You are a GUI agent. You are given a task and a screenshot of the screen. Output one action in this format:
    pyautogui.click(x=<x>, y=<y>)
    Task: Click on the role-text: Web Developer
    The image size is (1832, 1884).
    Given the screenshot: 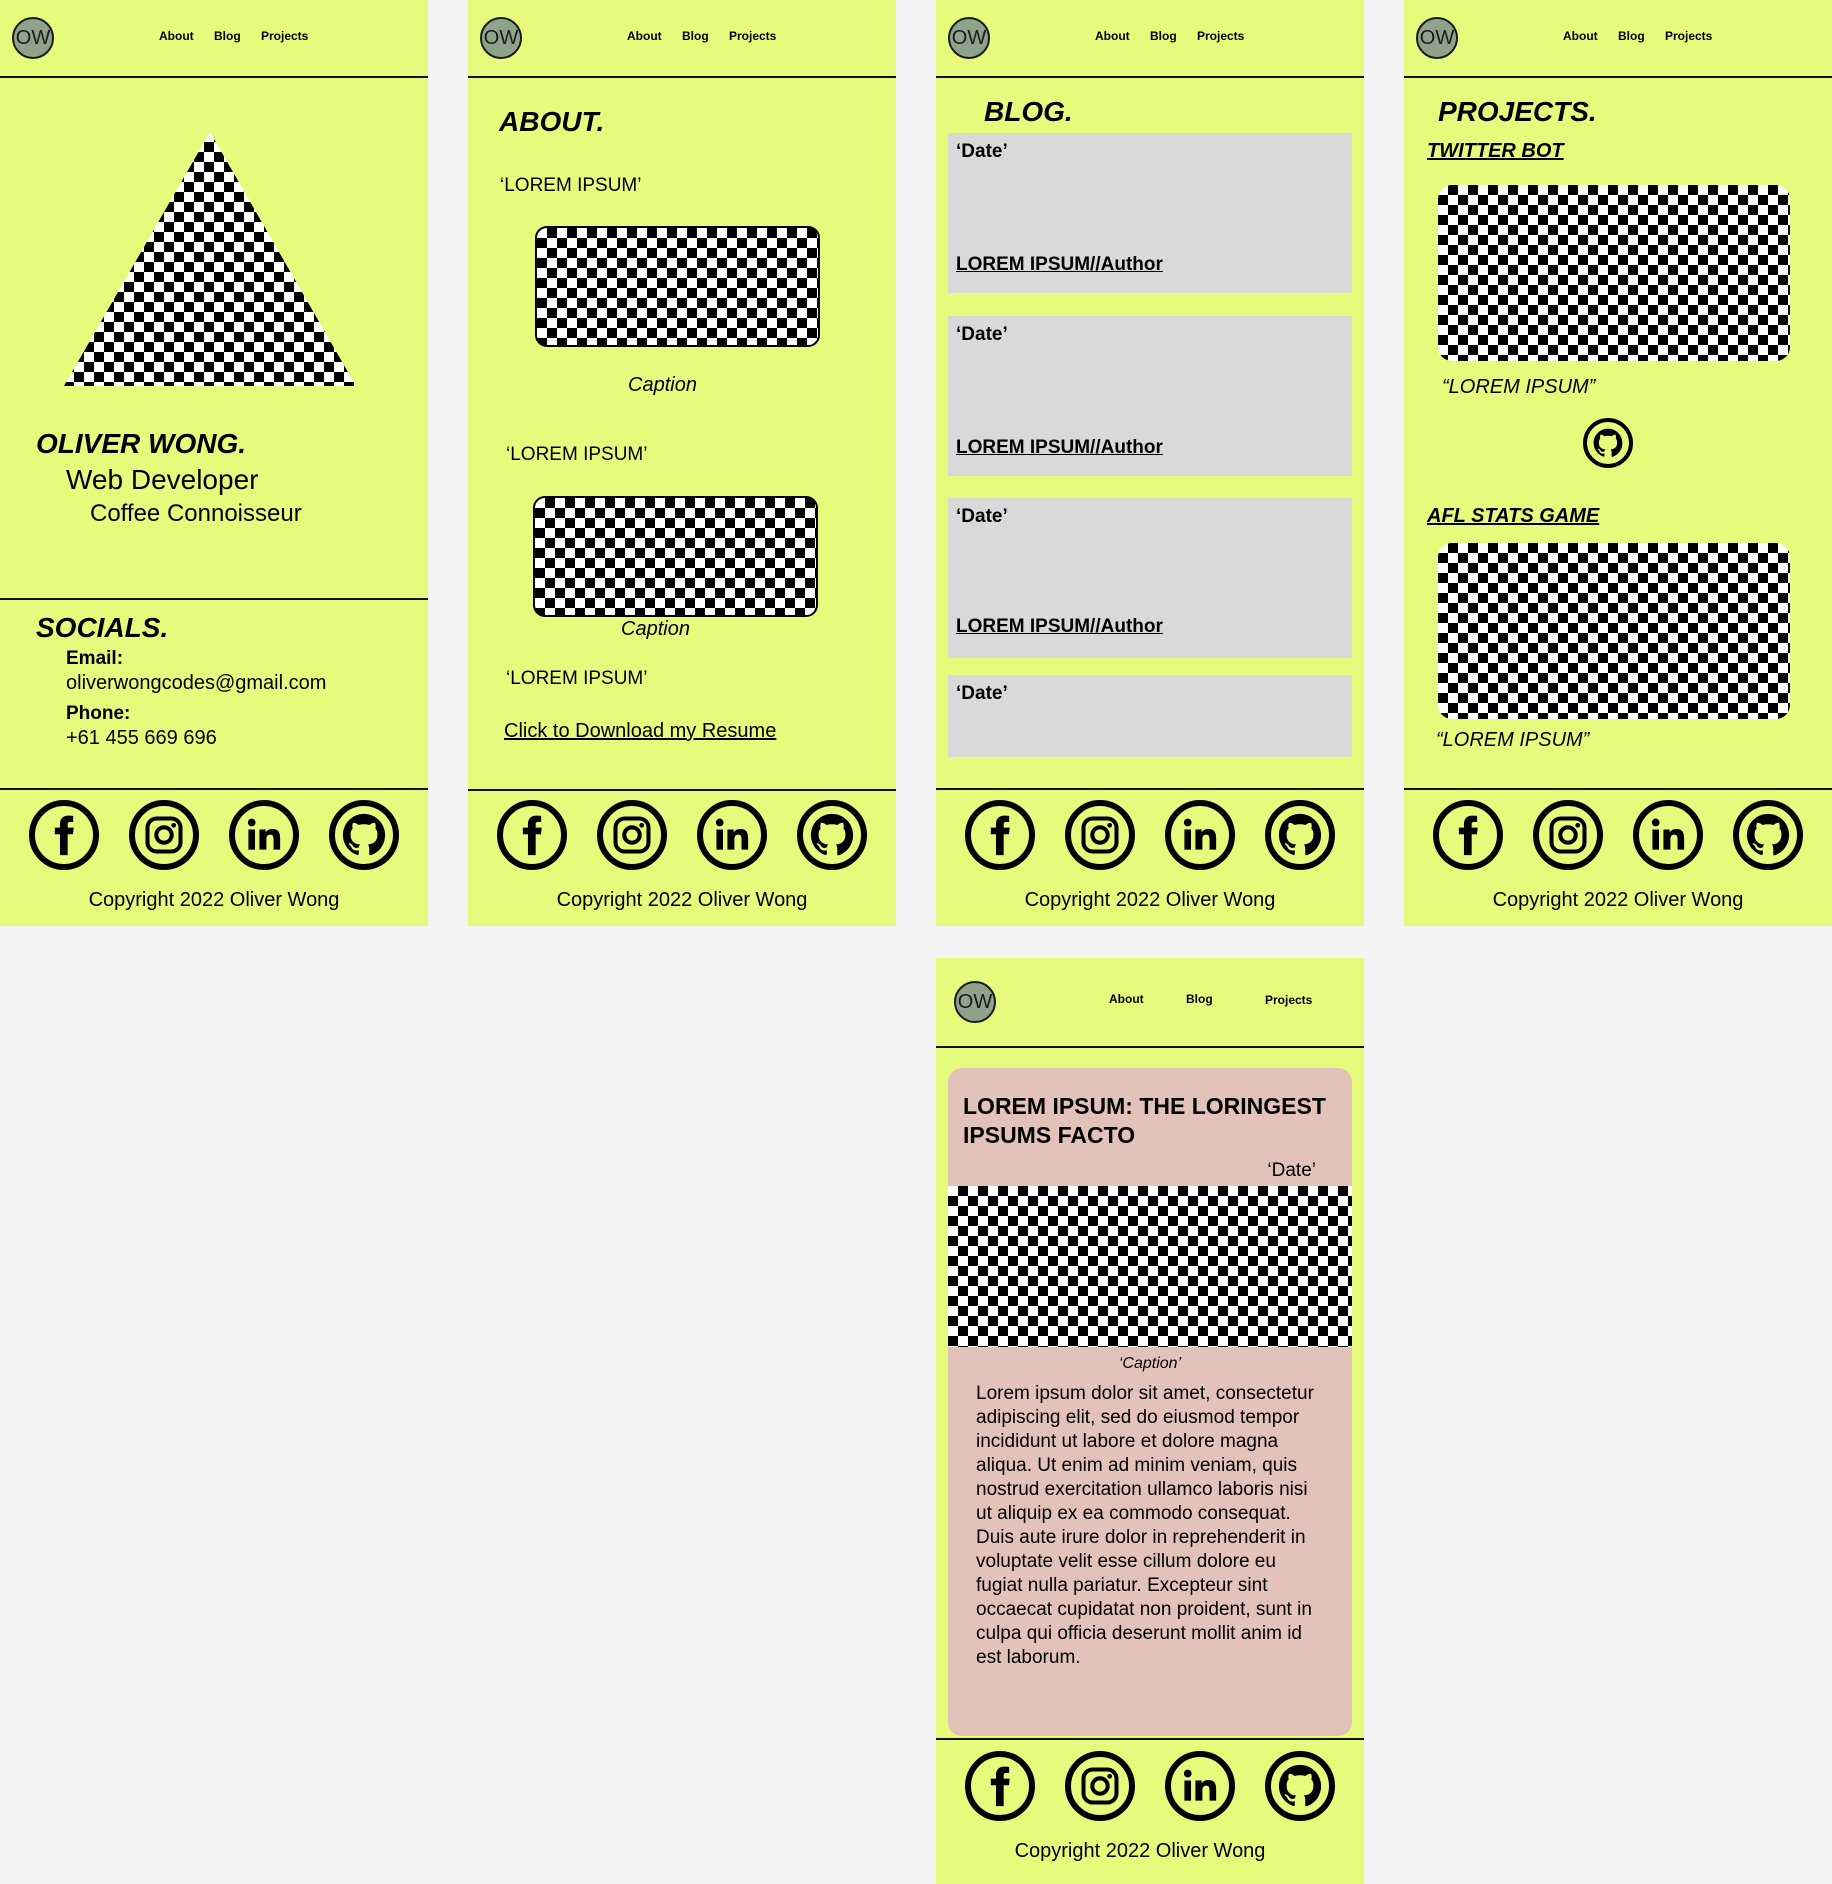 What is the action you would take?
    pyautogui.click(x=162, y=479)
    